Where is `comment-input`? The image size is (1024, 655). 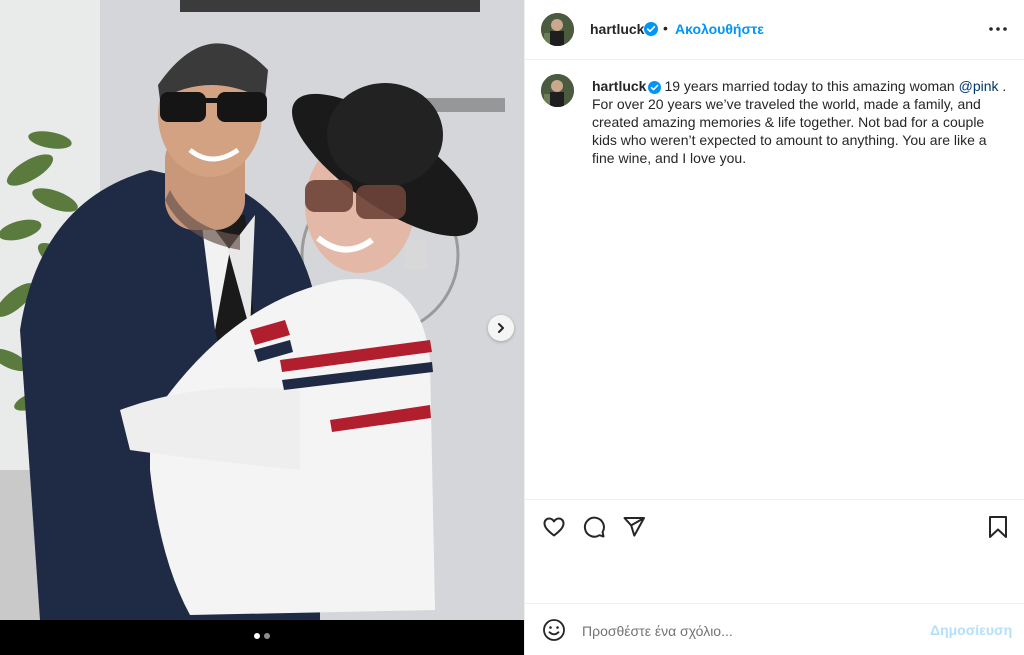
comment-input is located at coordinates (747, 631).